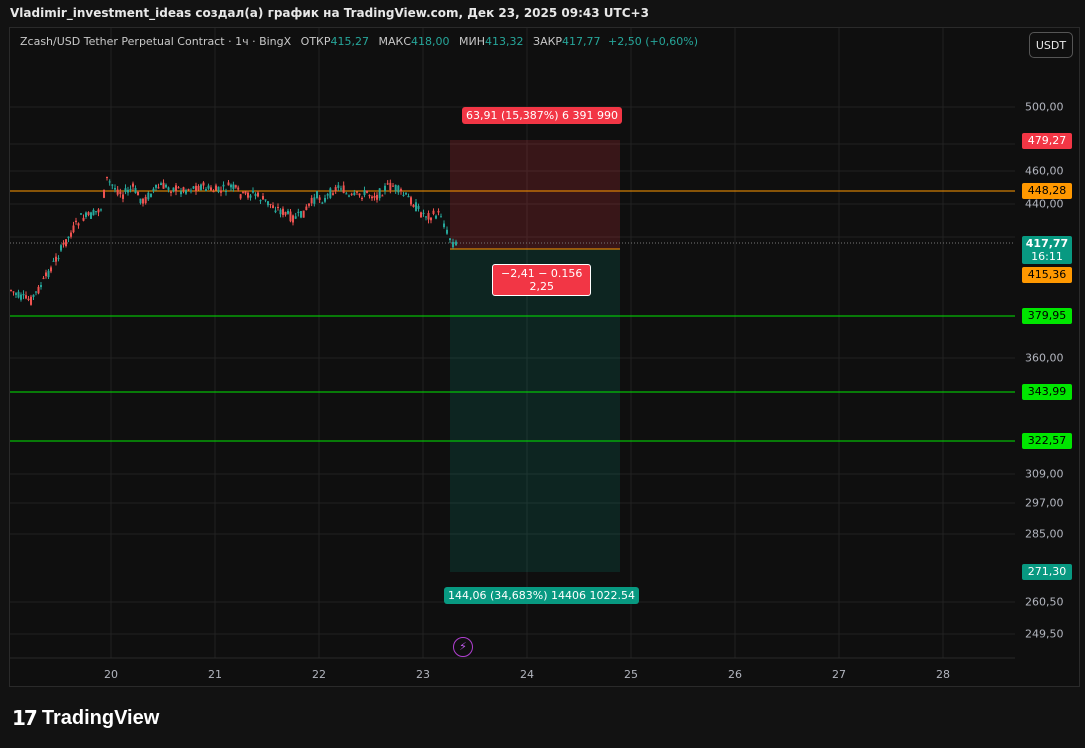  What do you see at coordinates (319, 674) in the screenshot?
I see `time-label: 22` at bounding box center [319, 674].